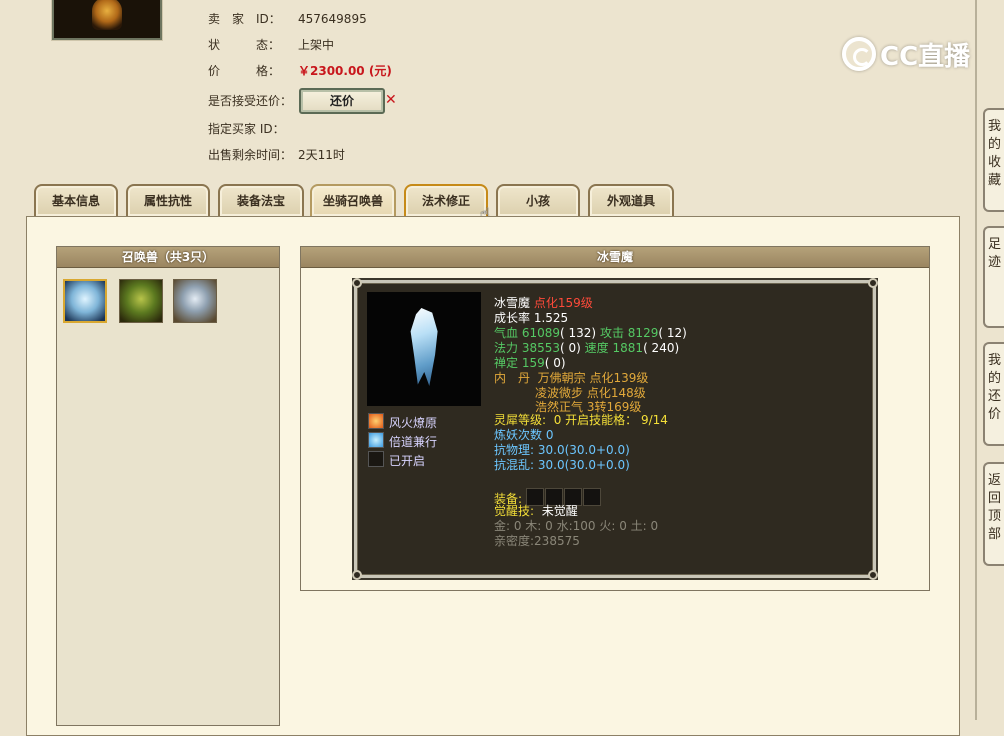 The width and height of the screenshot is (1004, 736). Describe the element at coordinates (541, 333) in the screenshot. I see `hp-value: 61089` at that location.